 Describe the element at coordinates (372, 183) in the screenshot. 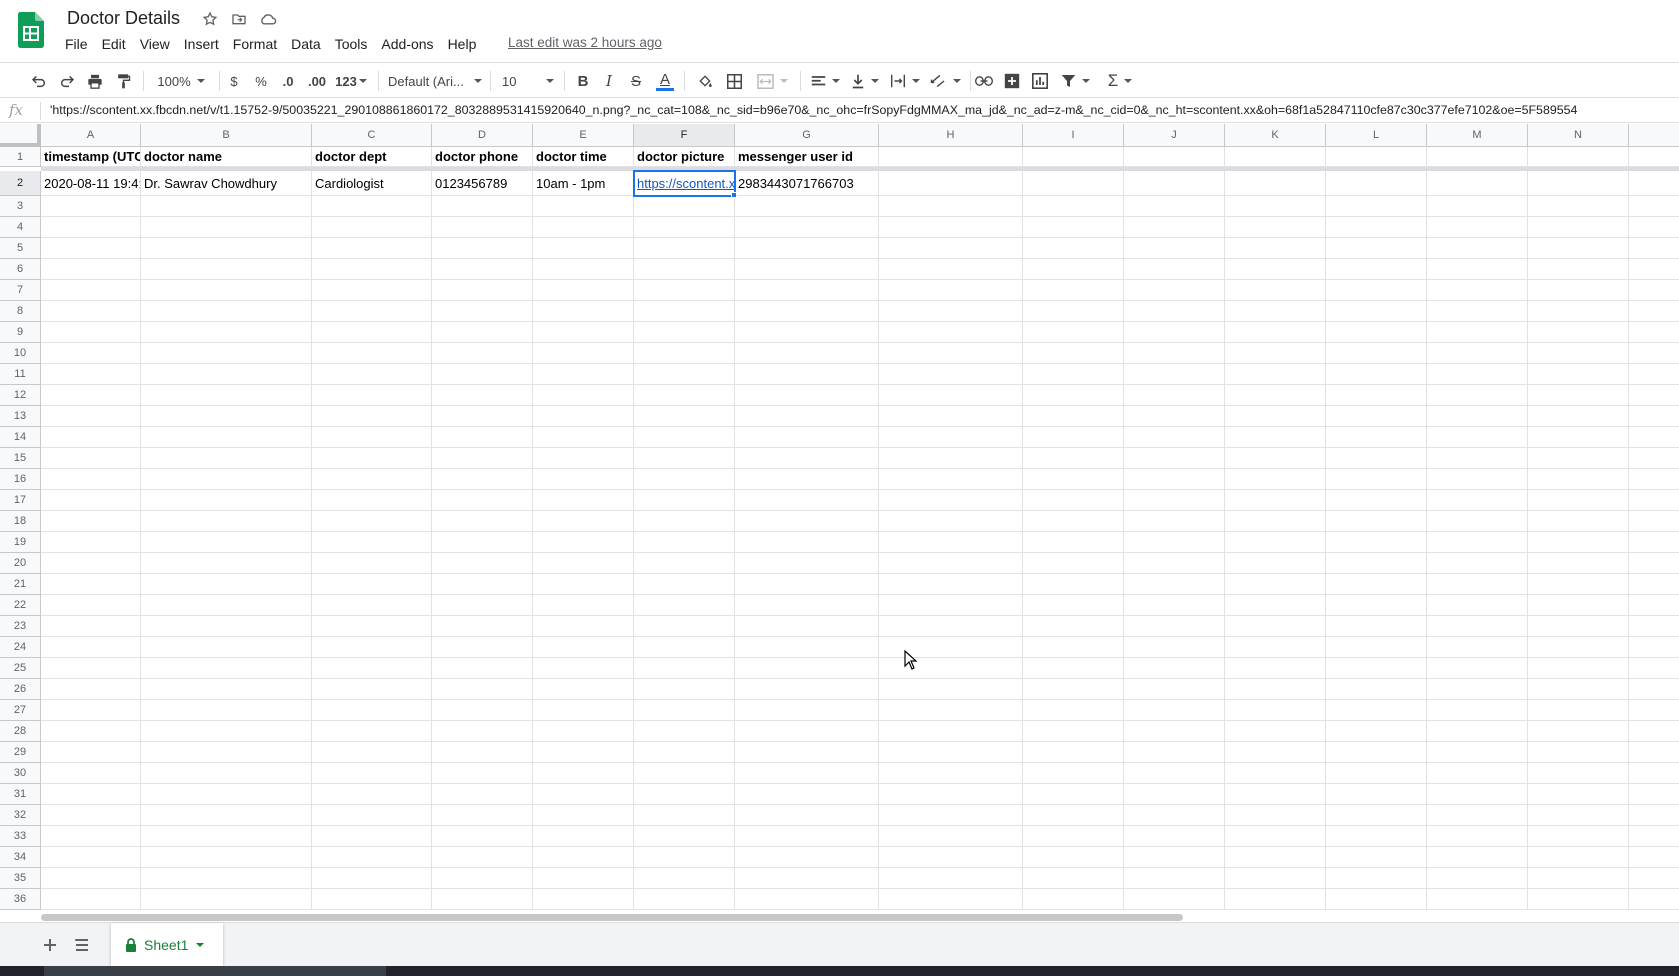

I see `table-cell: Cardiologist` at that location.